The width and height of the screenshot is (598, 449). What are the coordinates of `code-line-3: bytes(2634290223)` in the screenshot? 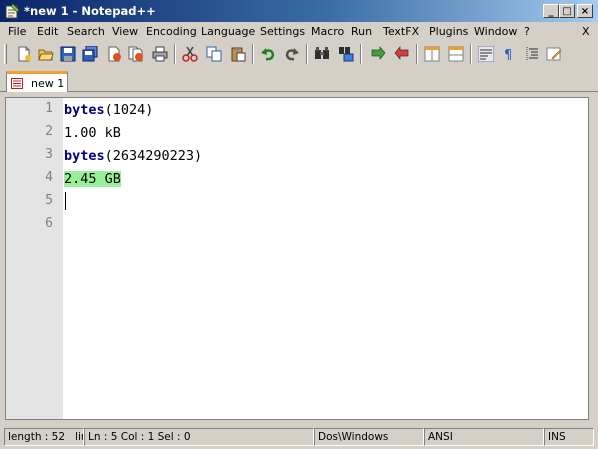 It's located at (133, 156).